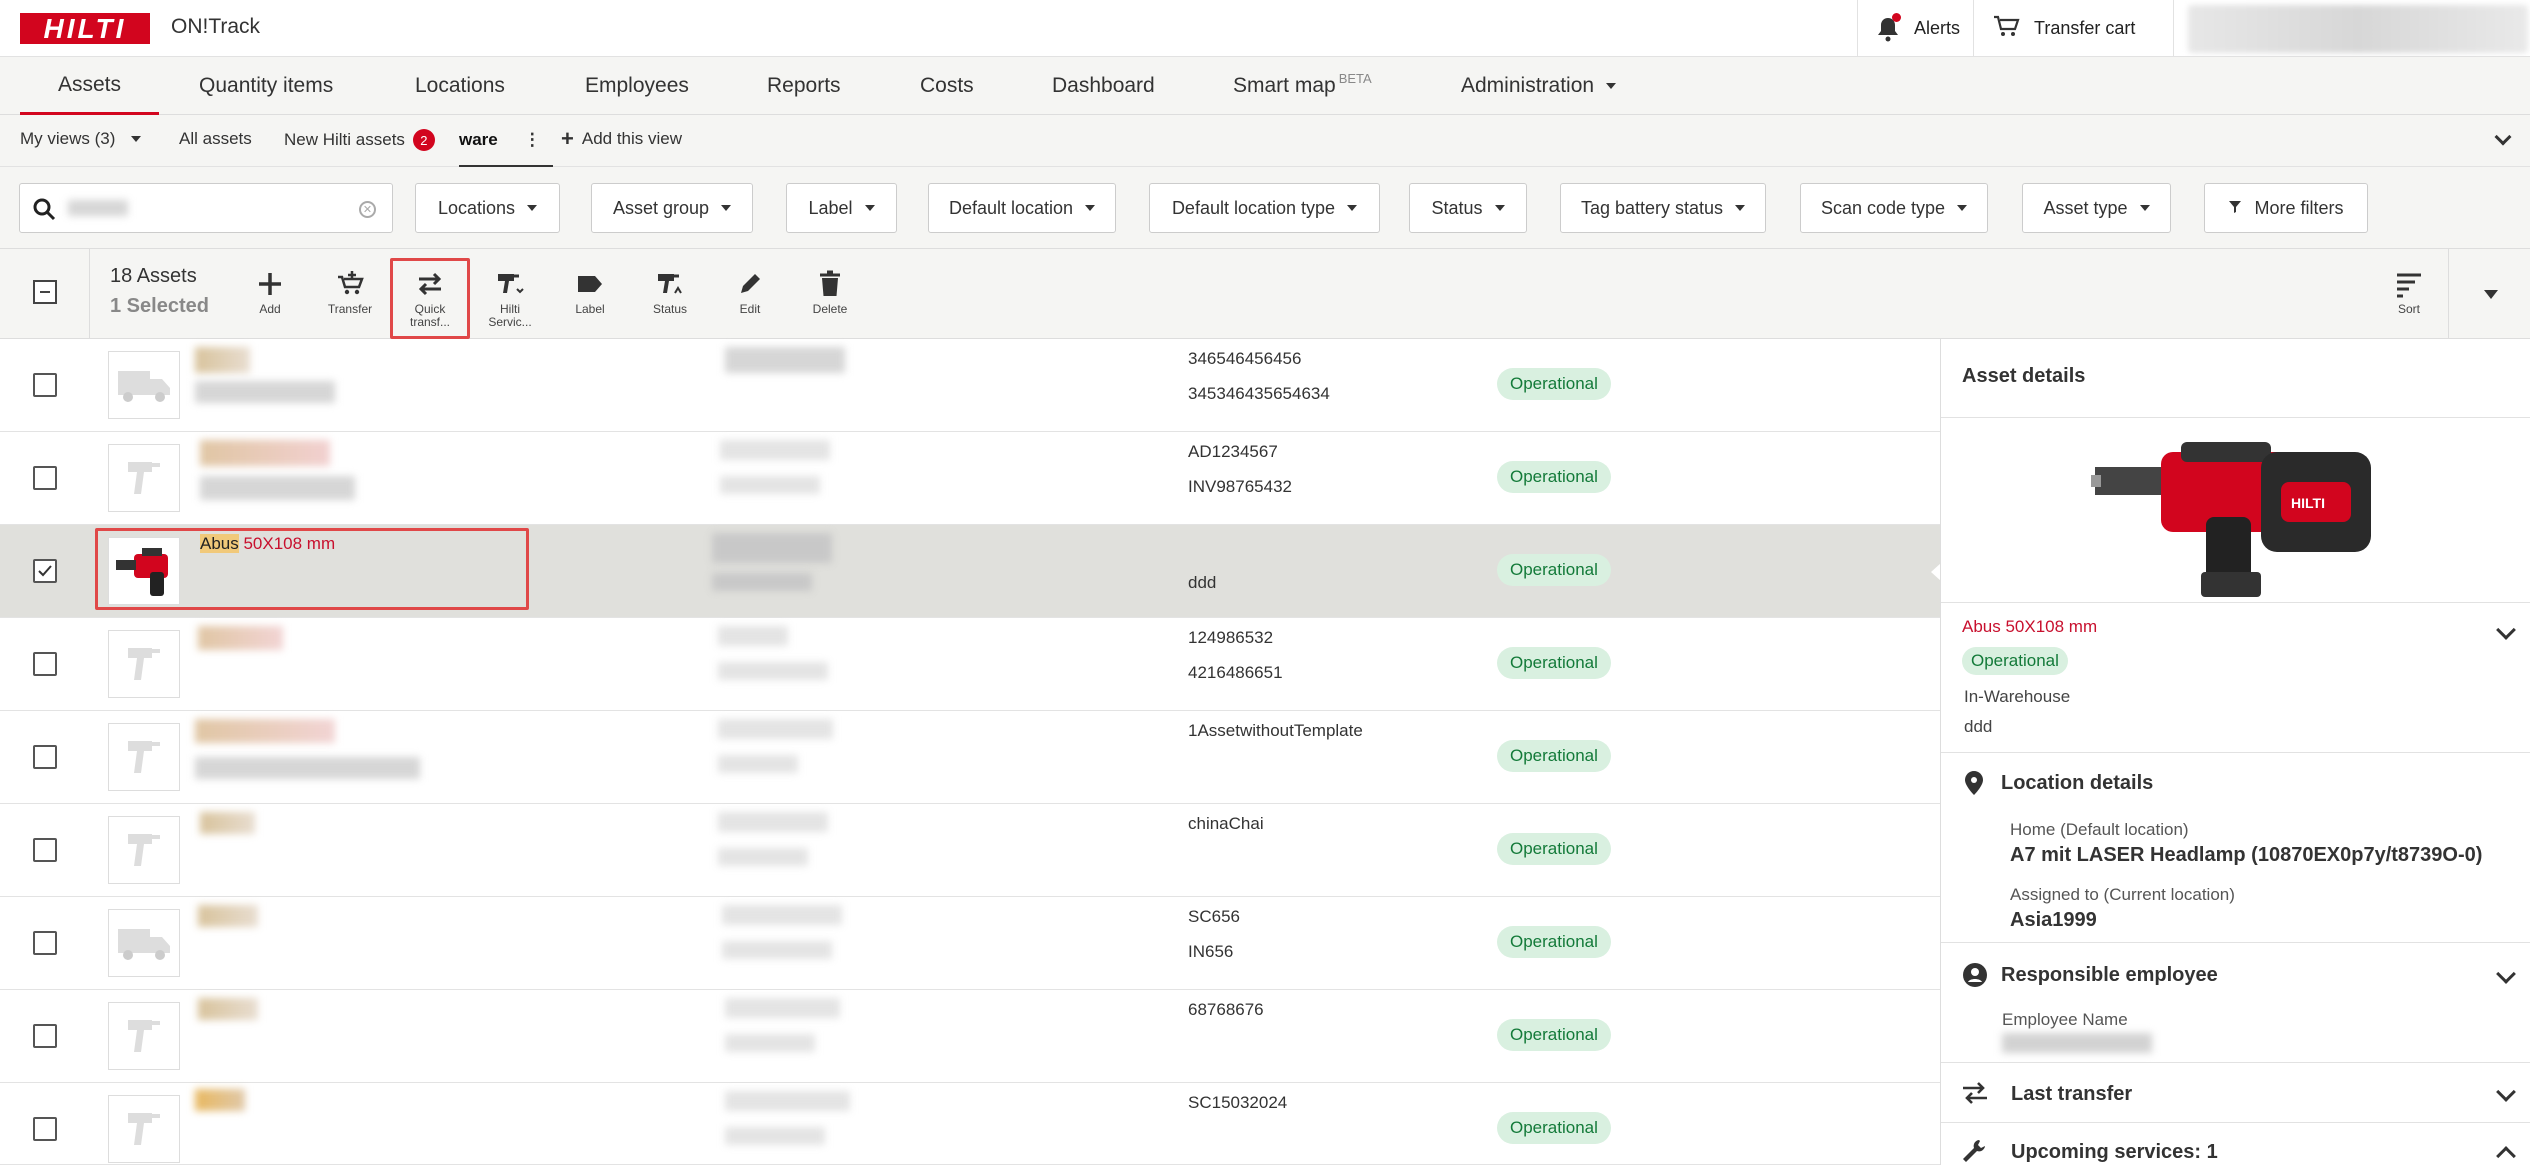 The width and height of the screenshot is (2530, 1166). What do you see at coordinates (460, 86) in the screenshot?
I see `tab-locations: Locations` at bounding box center [460, 86].